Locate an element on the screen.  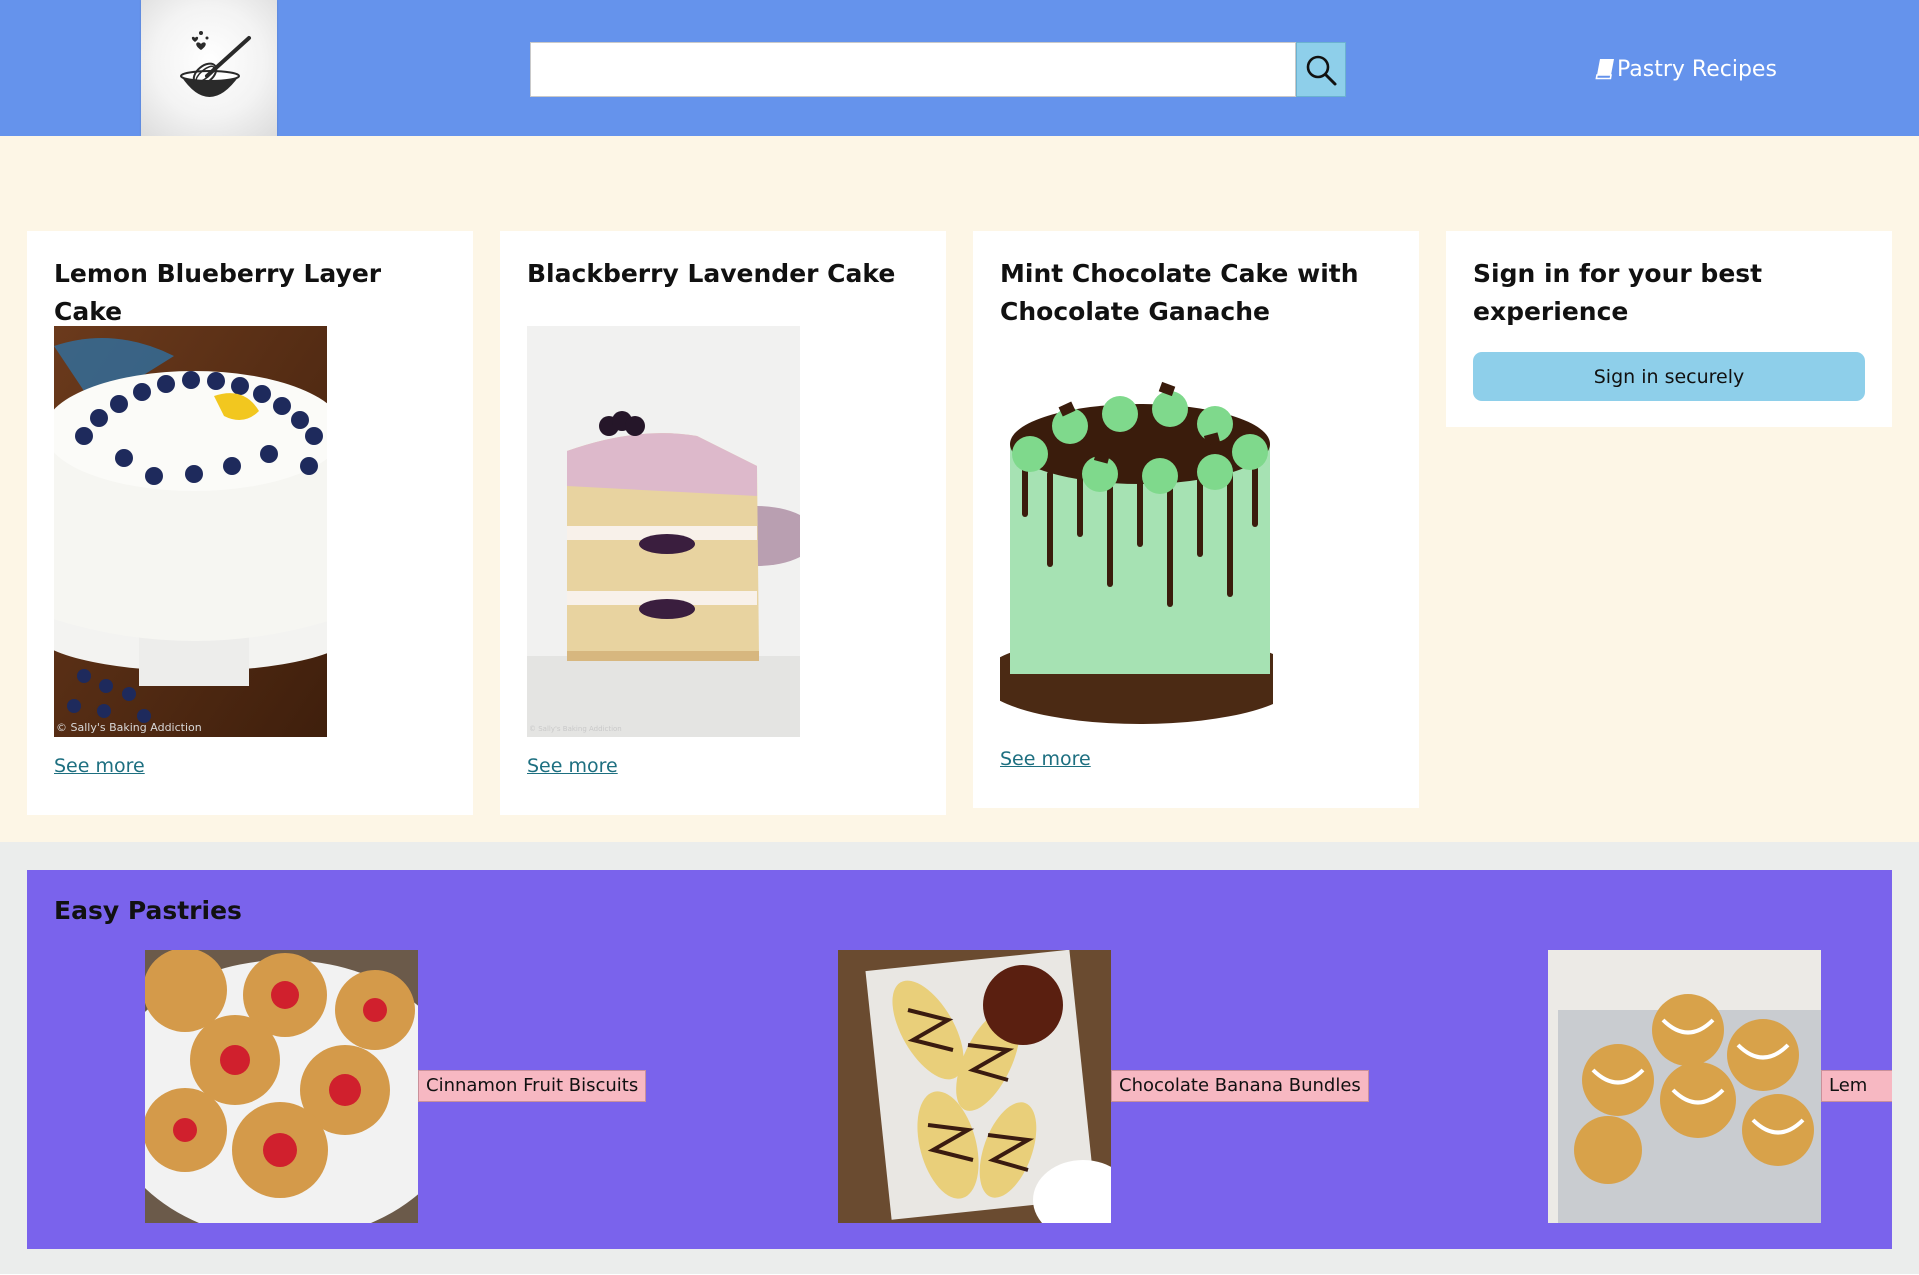
recipe-title: Lemon Blueberry Layer Cake is located at coordinates (218, 292).